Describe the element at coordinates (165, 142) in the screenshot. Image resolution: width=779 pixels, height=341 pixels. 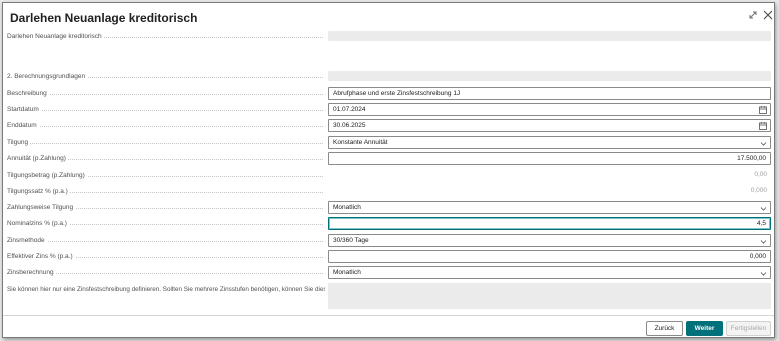
I see `tilgung-label: Tilgung` at that location.